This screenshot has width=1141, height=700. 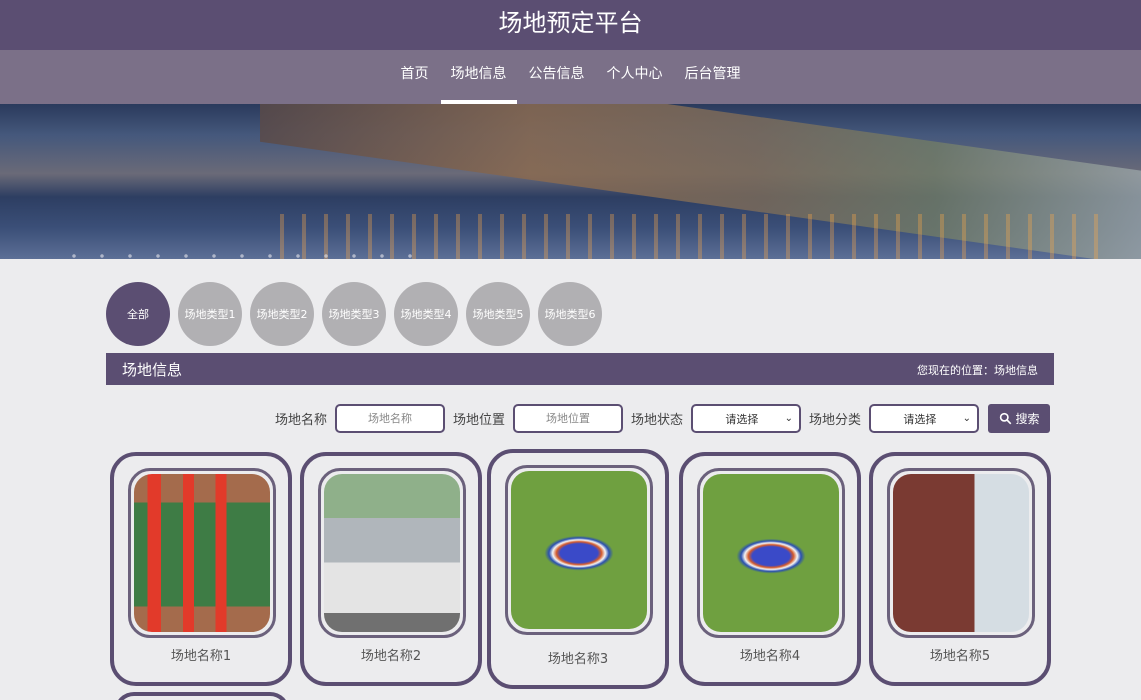 What do you see at coordinates (240, 251) in the screenshot?
I see `banner-boats` at bounding box center [240, 251].